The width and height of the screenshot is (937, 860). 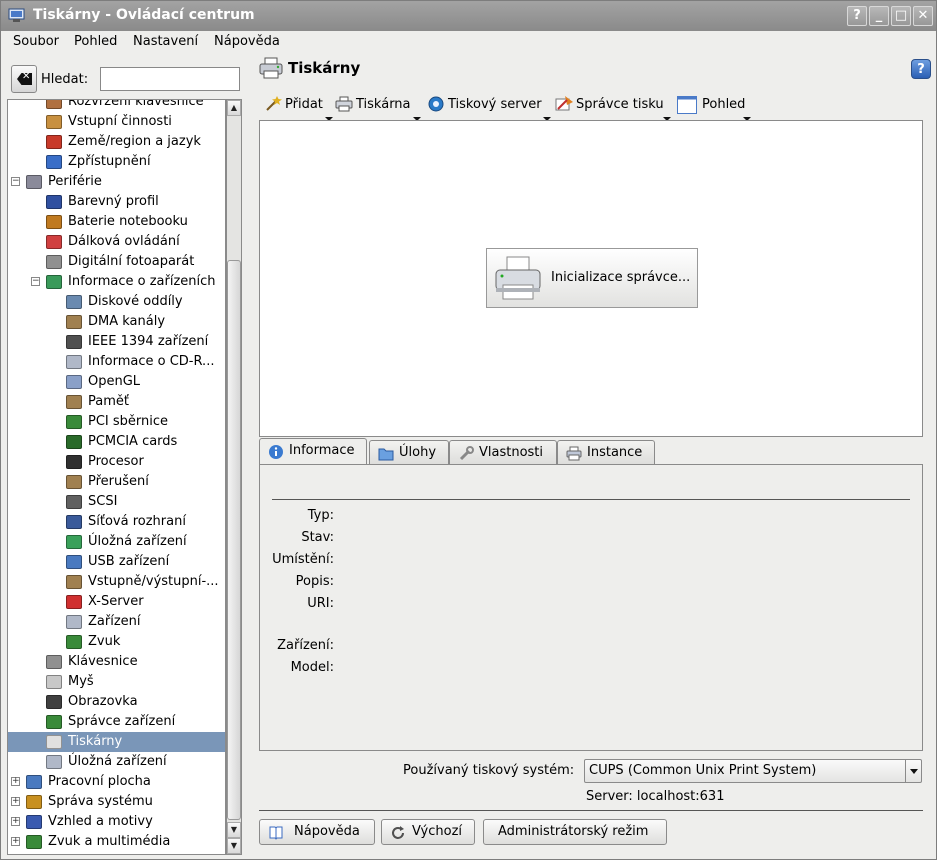 I want to click on tree-item-label: Pracovní plocha, so click(x=99, y=781).